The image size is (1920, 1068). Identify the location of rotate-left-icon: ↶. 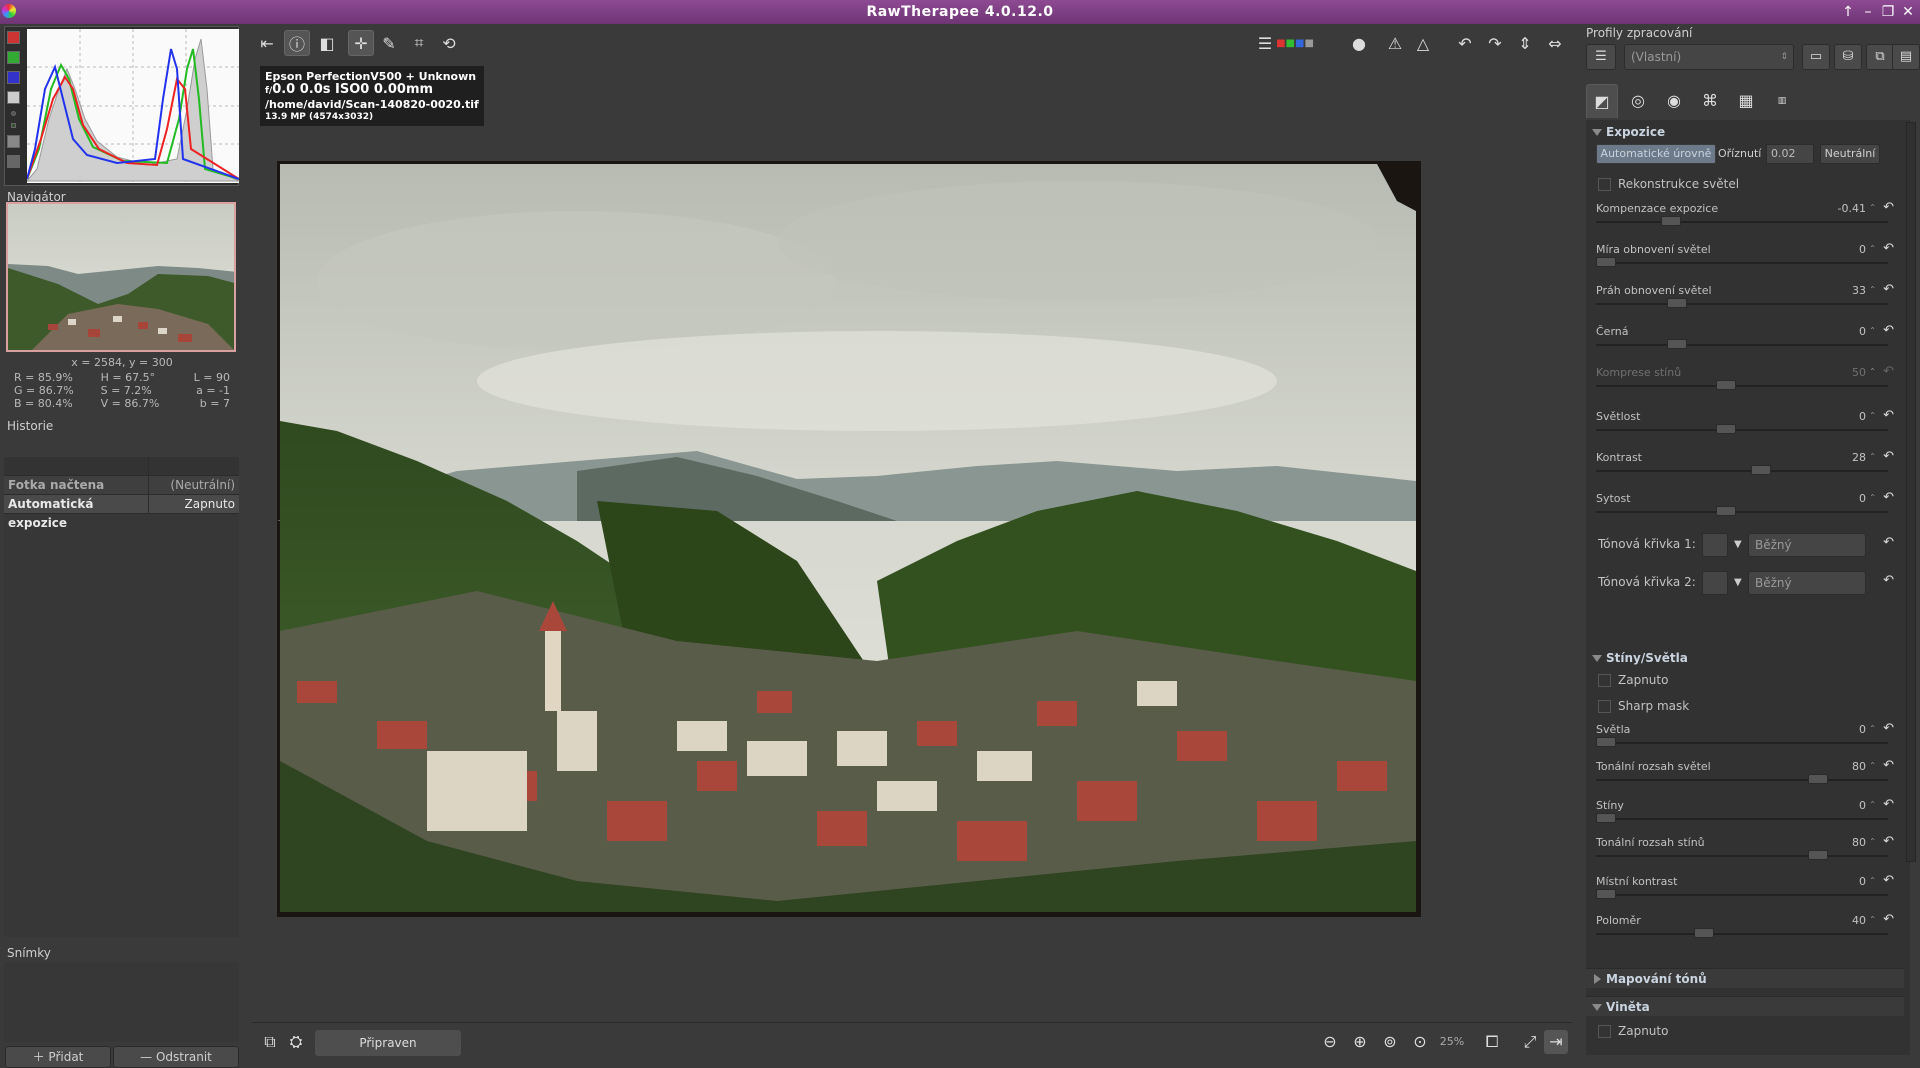
(1465, 43).